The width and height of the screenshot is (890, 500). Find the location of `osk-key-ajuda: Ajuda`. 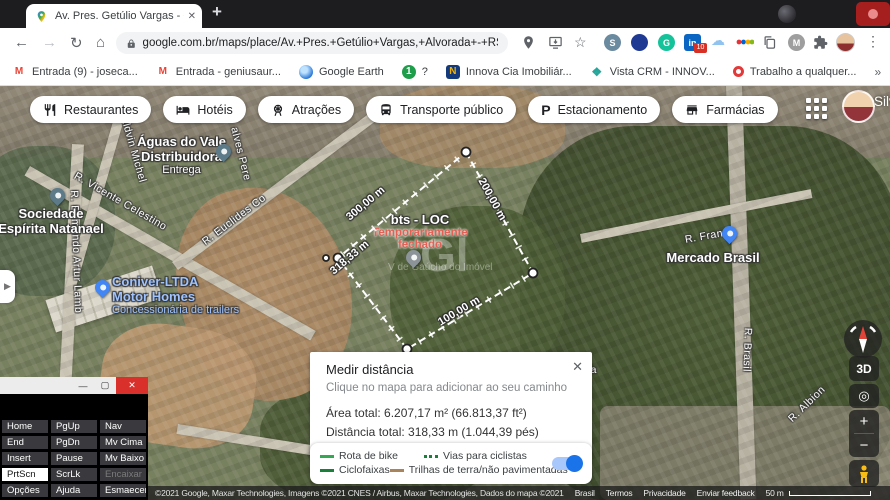

osk-key-ajuda: Ajuda is located at coordinates (74, 490).